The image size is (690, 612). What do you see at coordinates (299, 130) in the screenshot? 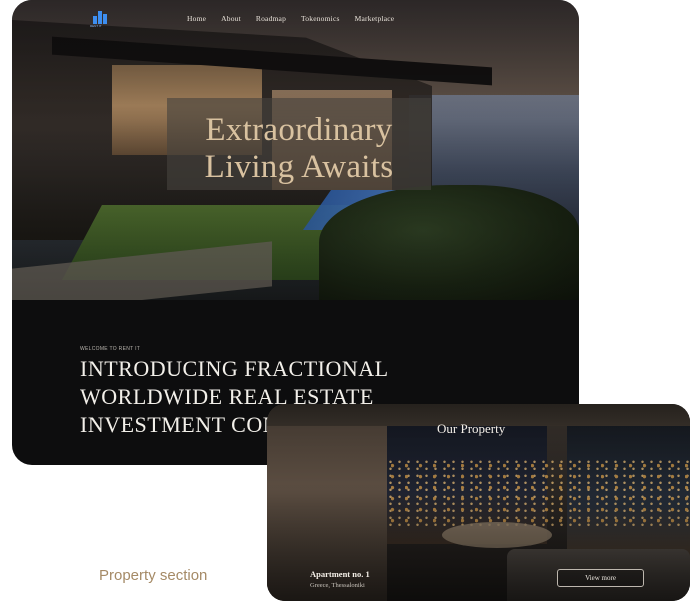
I see `hero-headline-line1: Extraordinary` at bounding box center [299, 130].